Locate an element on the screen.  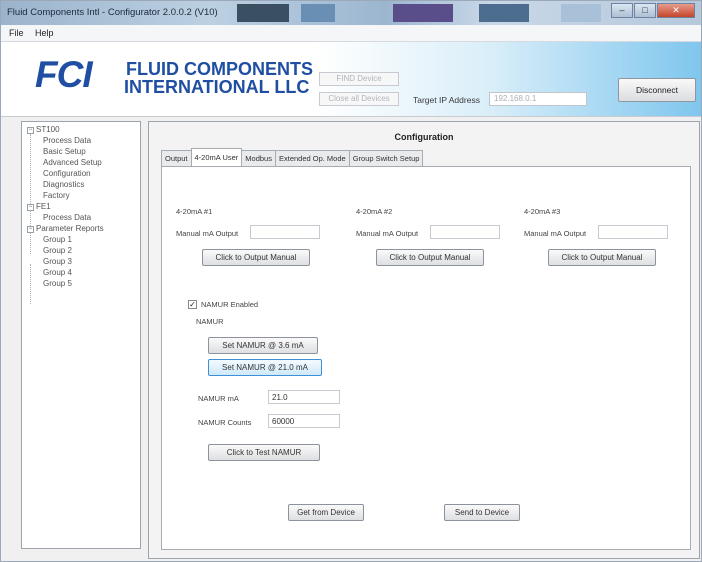
tab-output: Output is located at coordinates (176, 158).